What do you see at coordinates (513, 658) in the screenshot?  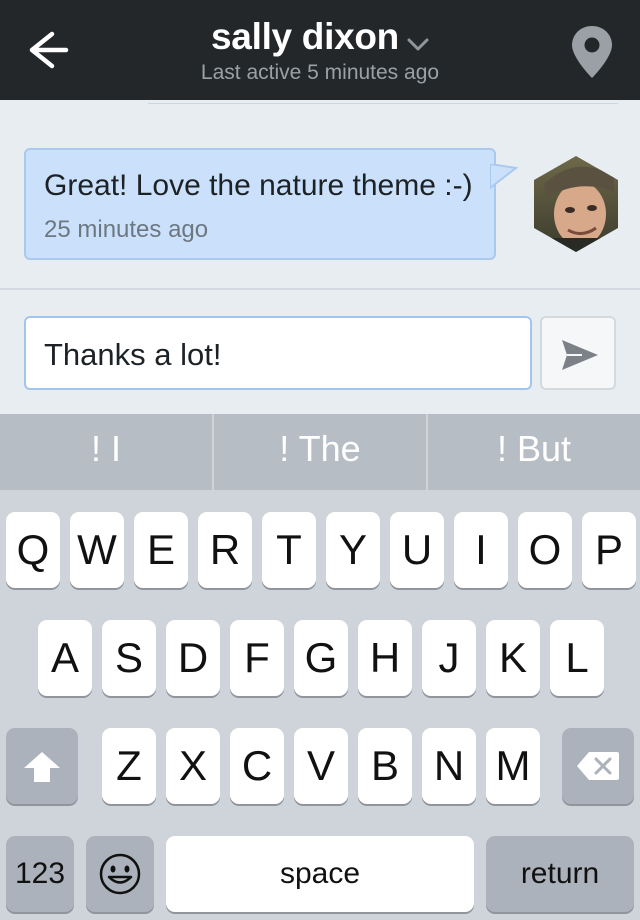 I see `key-k: K` at bounding box center [513, 658].